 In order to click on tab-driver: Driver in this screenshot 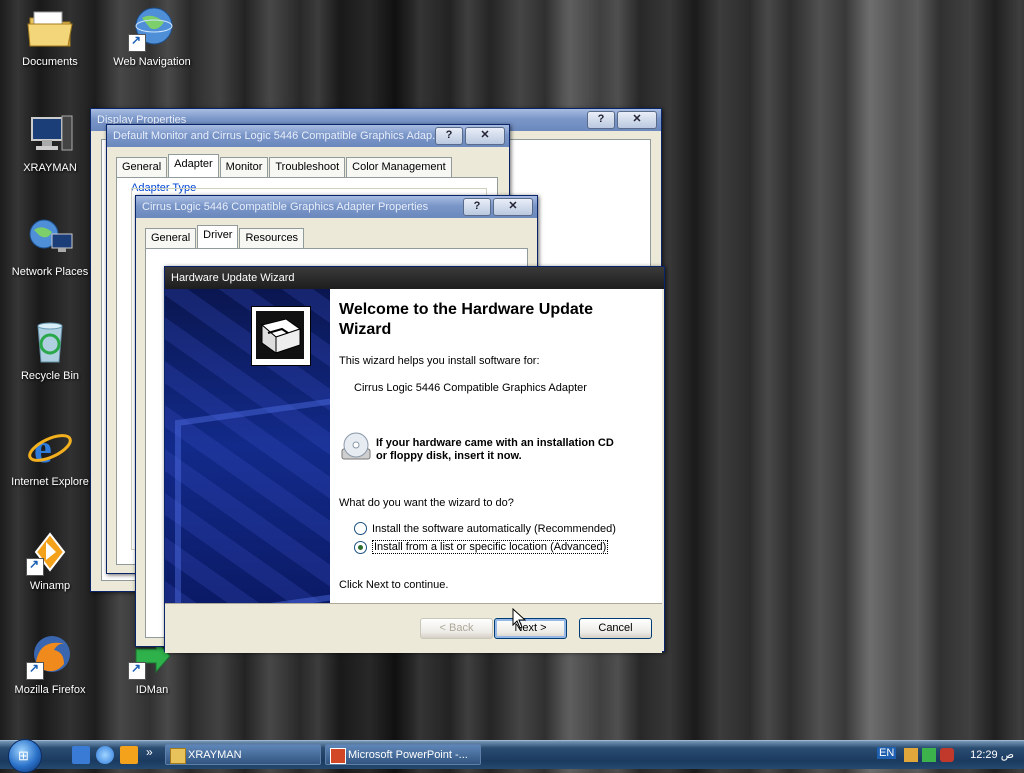, I will do `click(218, 236)`.